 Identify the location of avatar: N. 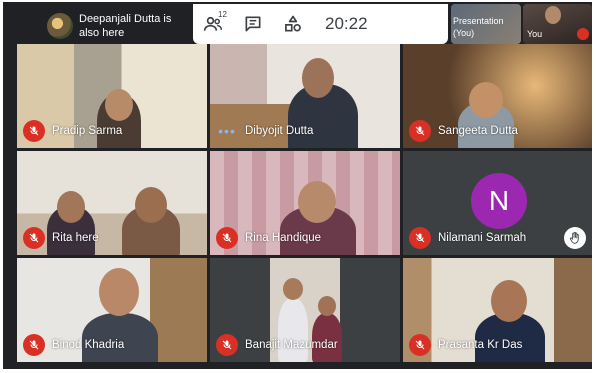
(499, 201).